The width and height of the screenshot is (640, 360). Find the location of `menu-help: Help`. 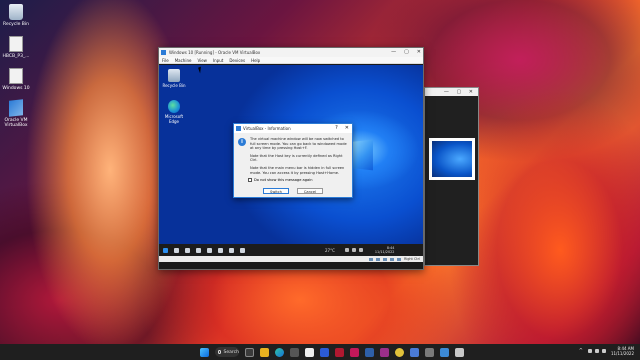

menu-help: Help is located at coordinates (255, 60).